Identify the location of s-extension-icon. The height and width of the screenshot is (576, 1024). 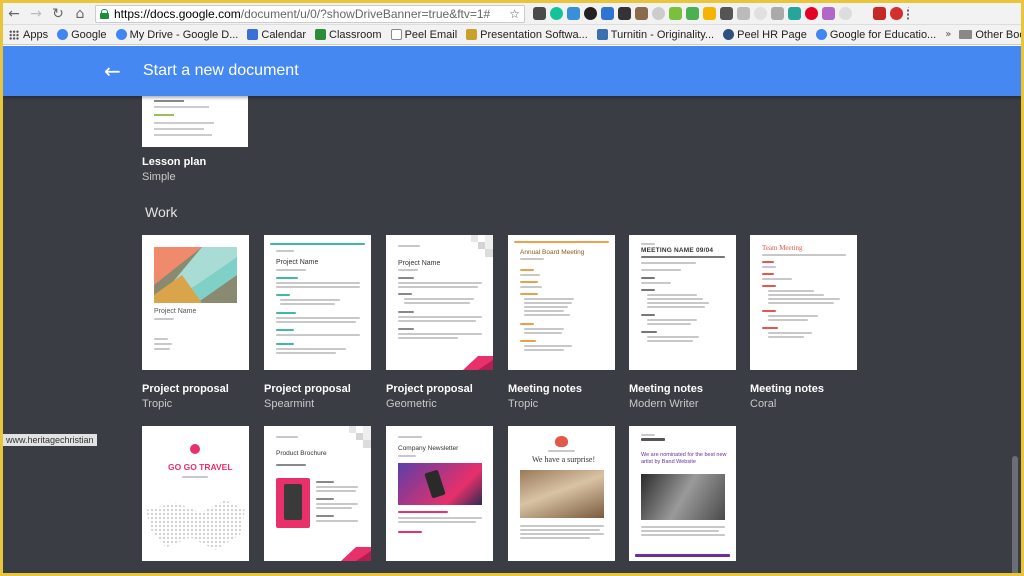
(573, 13).